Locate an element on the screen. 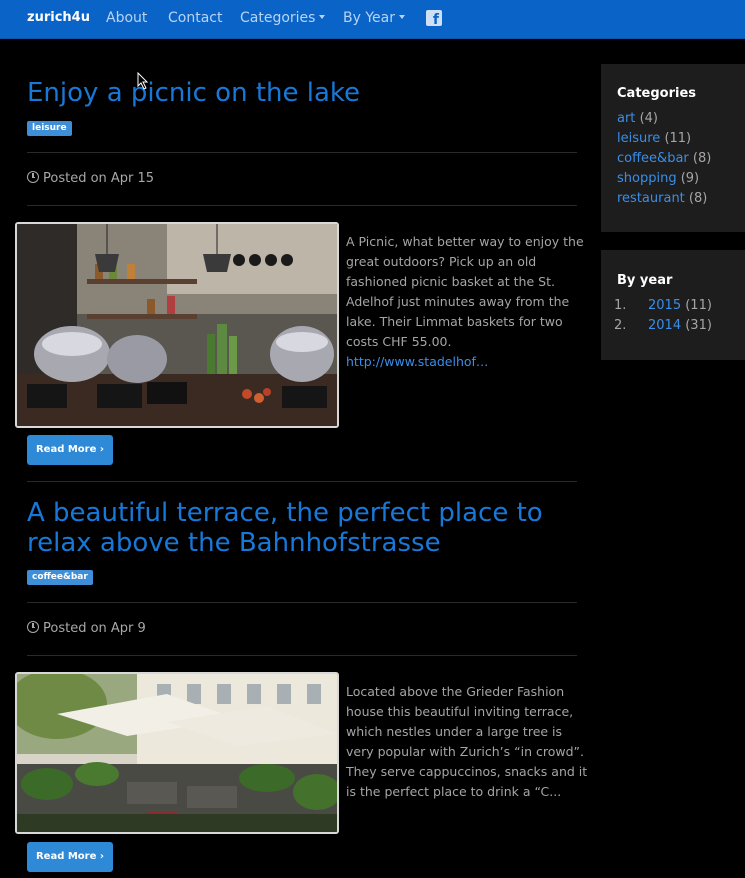  nav-categories-label: Categories is located at coordinates (278, 18).